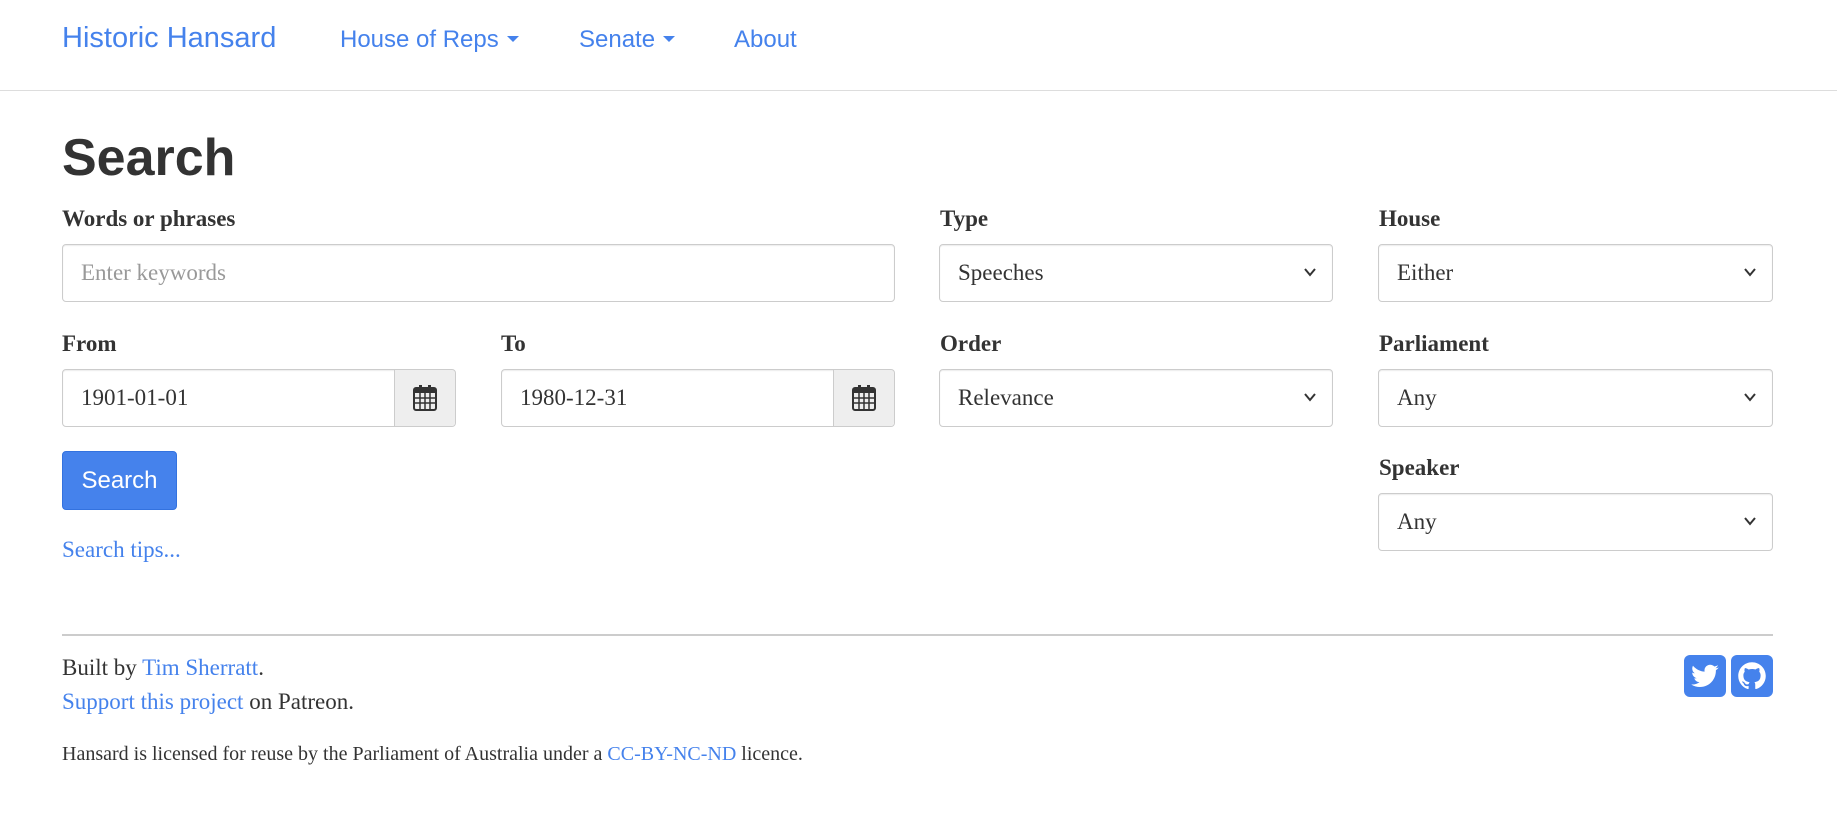 Image resolution: width=1837 pixels, height=823 pixels. Describe the element at coordinates (419, 39) in the screenshot. I see `nav-house-of-reps-label: House of Reps` at that location.